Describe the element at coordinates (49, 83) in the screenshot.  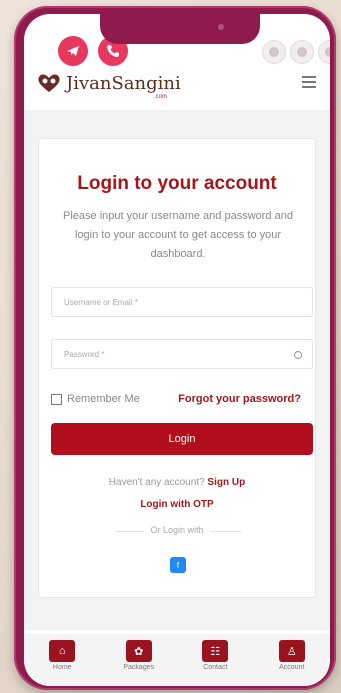
I see `couple-logo-icon` at that location.